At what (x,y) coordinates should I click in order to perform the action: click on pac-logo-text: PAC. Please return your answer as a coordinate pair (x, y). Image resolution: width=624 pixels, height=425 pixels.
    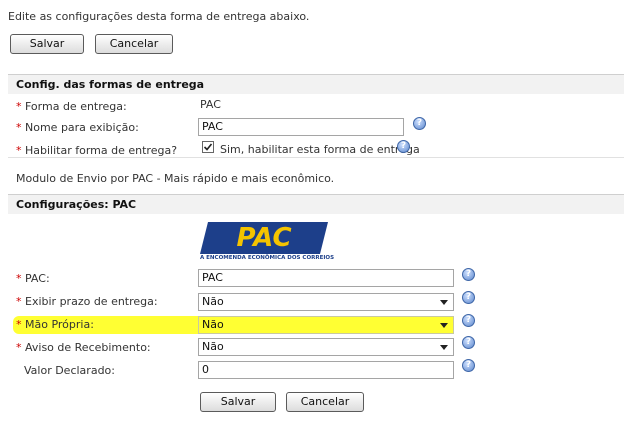
    Looking at the image, I should click on (264, 238).